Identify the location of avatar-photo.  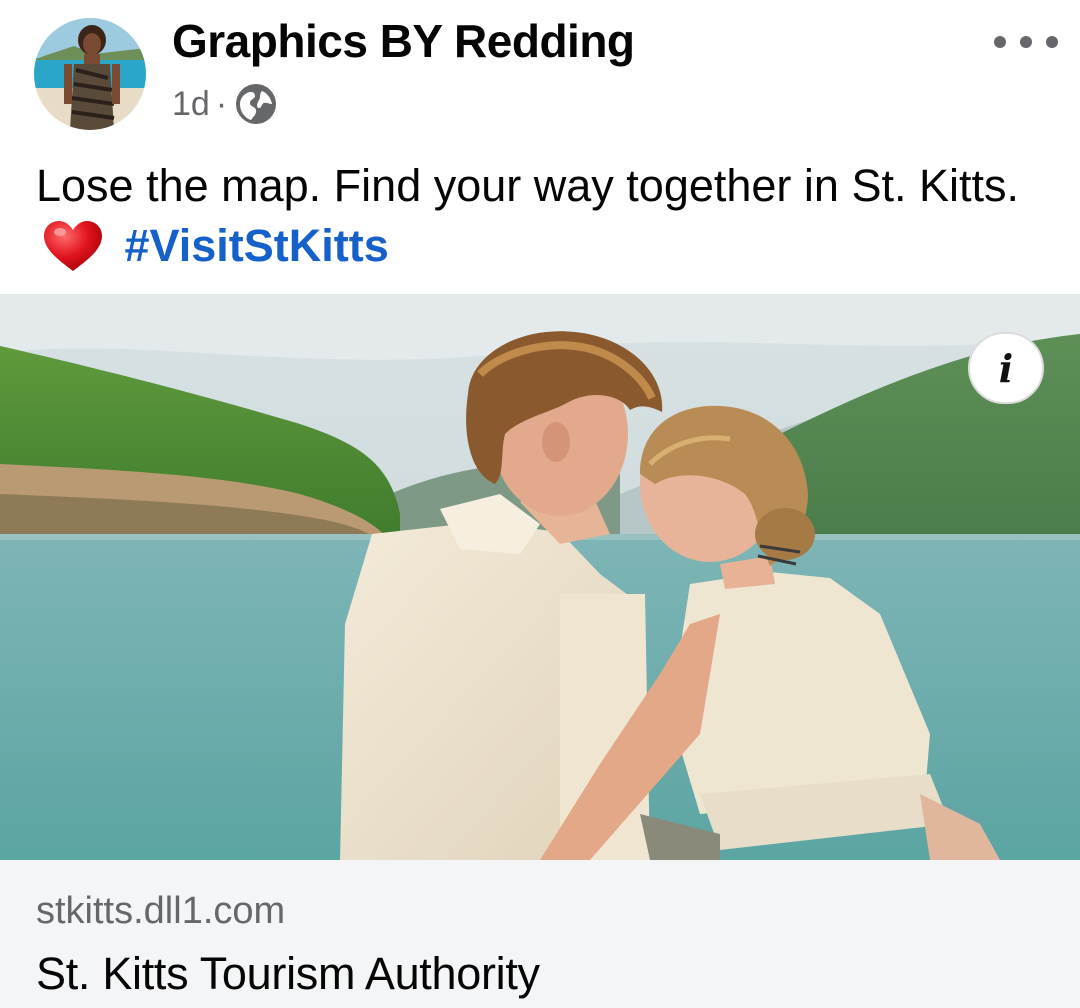
(90, 74).